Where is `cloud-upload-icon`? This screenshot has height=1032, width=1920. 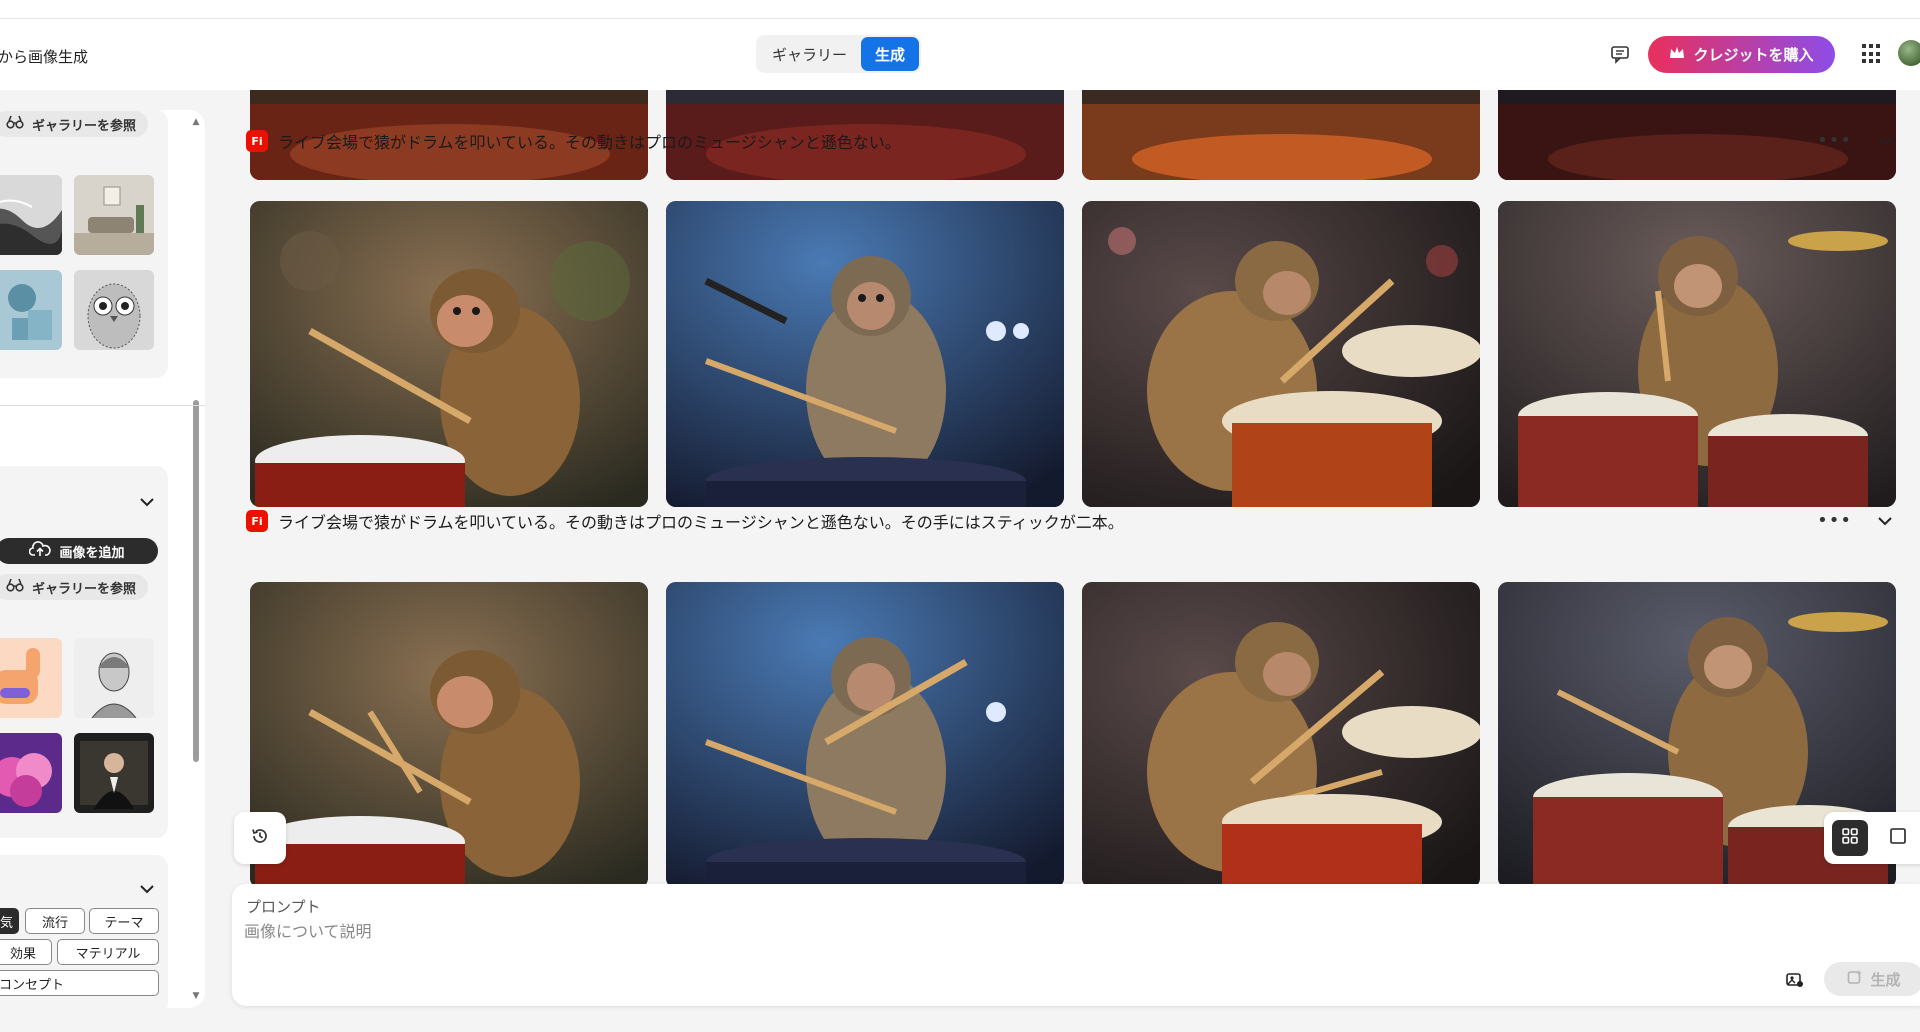
cloud-upload-icon is located at coordinates (40, 551).